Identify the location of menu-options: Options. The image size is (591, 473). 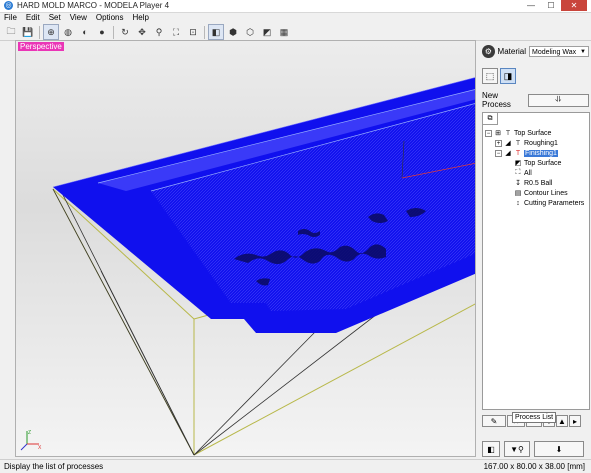
(110, 18).